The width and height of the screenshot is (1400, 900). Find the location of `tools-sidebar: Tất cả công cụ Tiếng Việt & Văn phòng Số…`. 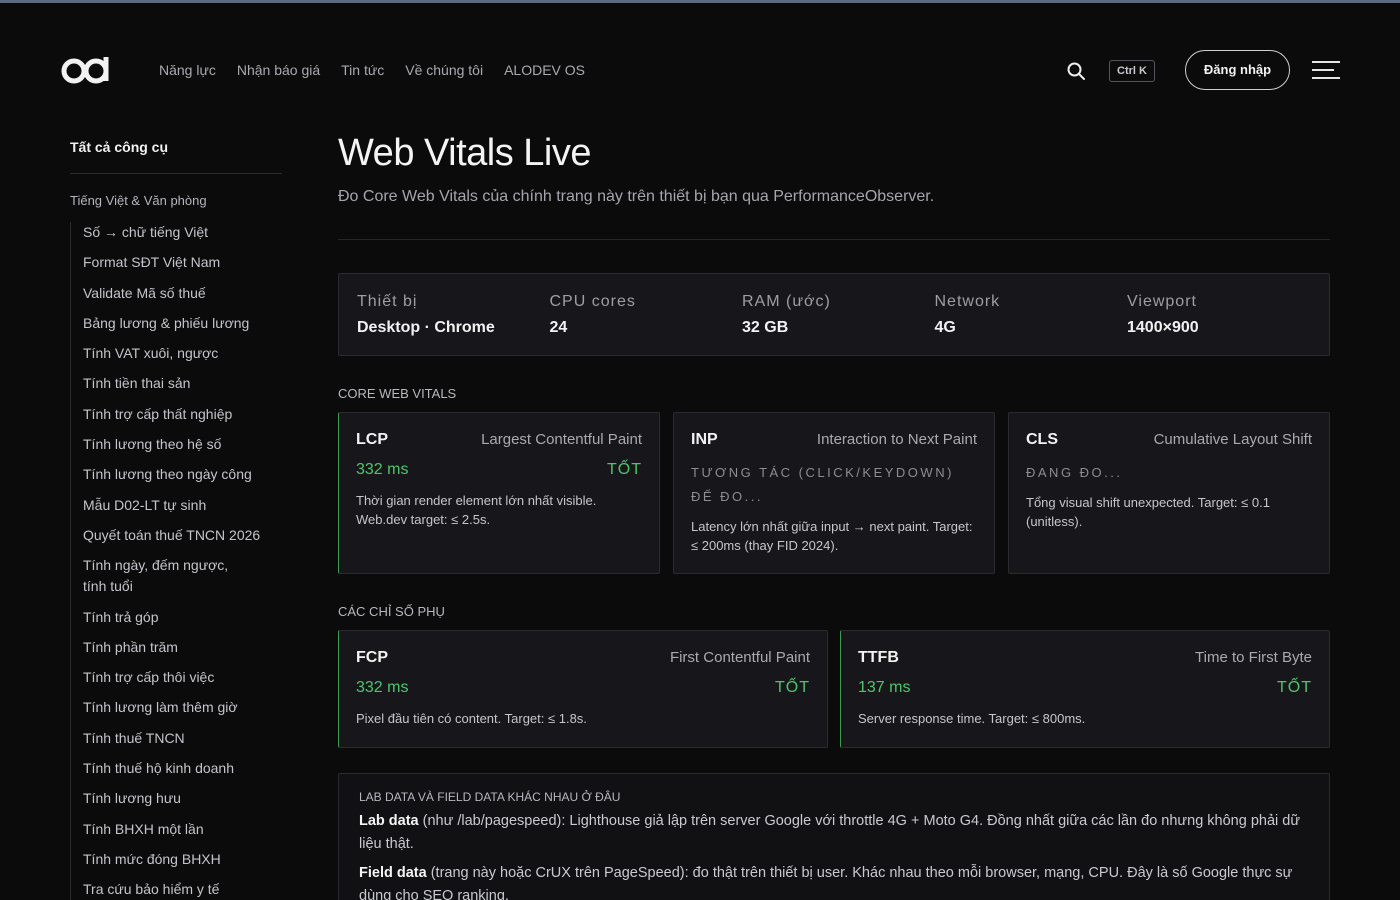

tools-sidebar: Tất cả công cụ Tiếng Việt & Văn phòng Số… is located at coordinates (176, 517).